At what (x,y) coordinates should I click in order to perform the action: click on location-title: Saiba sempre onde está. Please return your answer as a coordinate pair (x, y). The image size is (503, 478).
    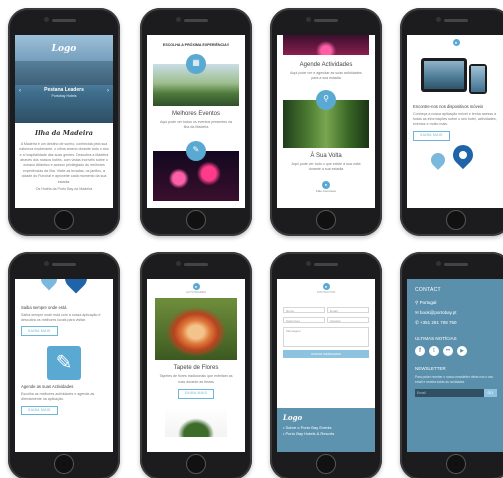
    Looking at the image, I should click on (44, 307).